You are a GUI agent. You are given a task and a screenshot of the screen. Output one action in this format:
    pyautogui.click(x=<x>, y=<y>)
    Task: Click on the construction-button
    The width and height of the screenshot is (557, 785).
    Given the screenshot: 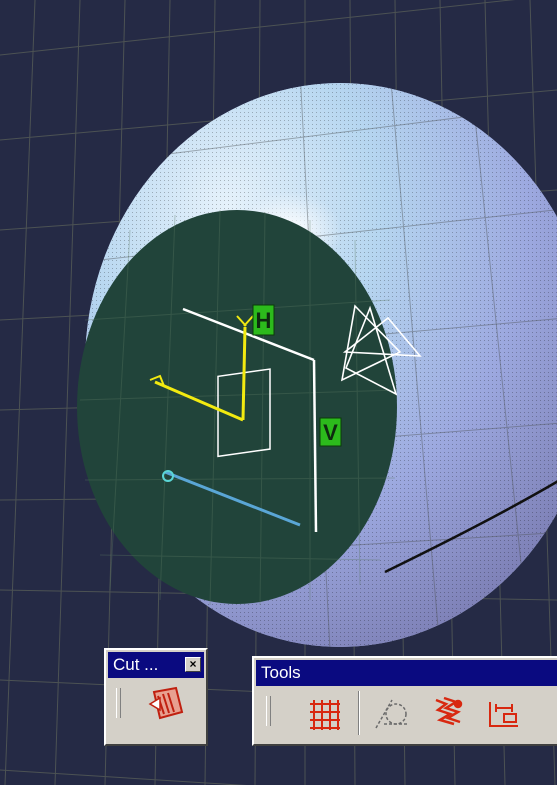 What is the action you would take?
    pyautogui.click(x=392, y=712)
    